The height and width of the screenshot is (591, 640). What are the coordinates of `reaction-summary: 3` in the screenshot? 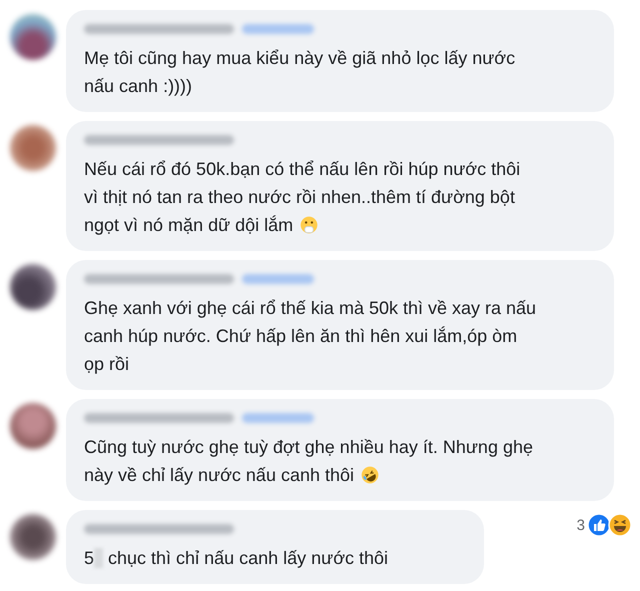 It's located at (604, 525).